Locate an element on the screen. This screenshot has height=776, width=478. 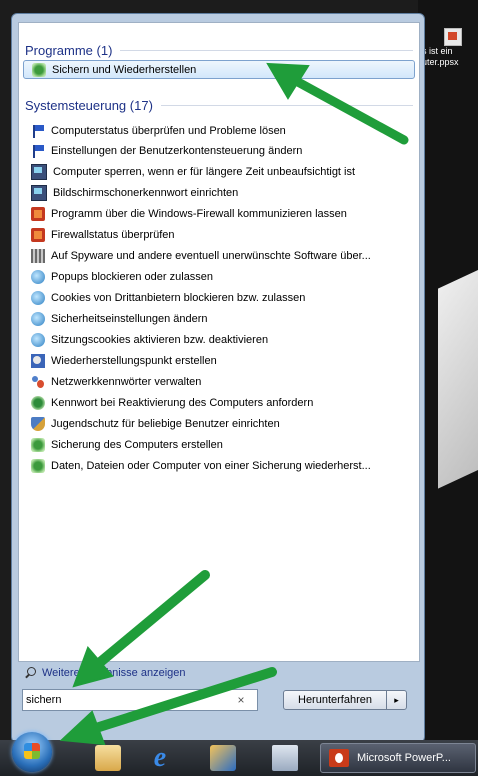
internet-explorer-icon: e is located at coordinates (160, 758).